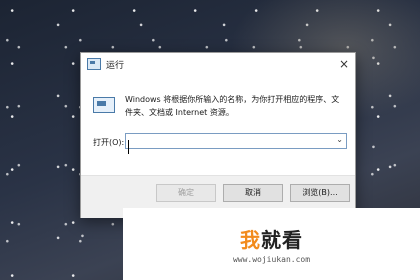  What do you see at coordinates (186, 193) in the screenshot?
I see `ok-button: 确定` at bounding box center [186, 193].